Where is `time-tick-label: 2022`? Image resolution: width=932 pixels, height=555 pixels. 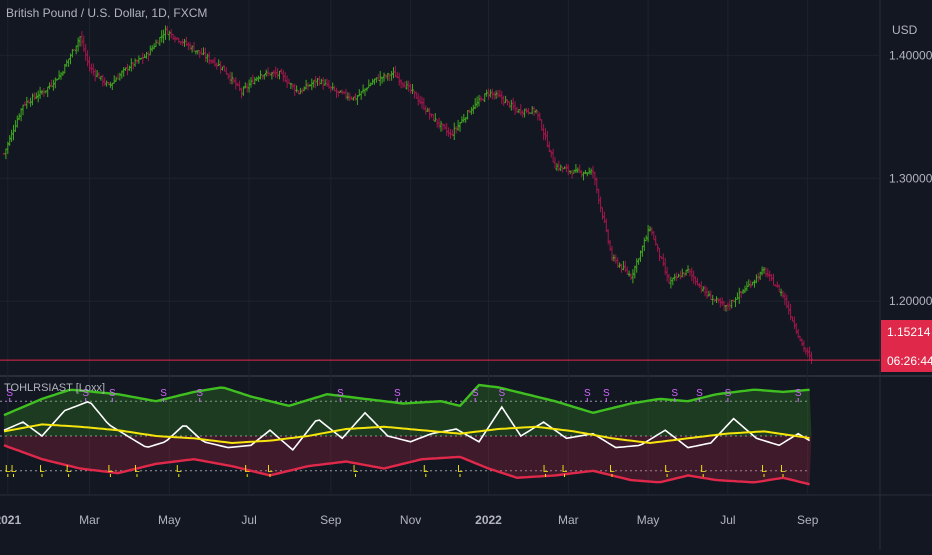
time-tick-label: 2022 is located at coordinates (488, 520).